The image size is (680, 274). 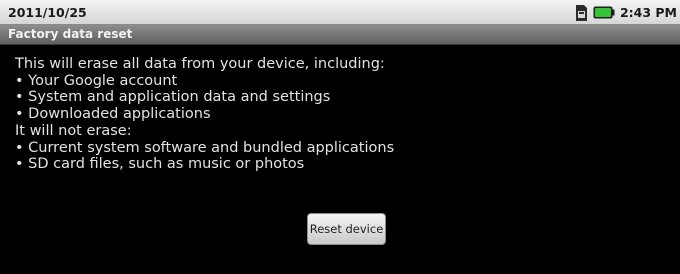 I want to click on status-date: 2011/10/25, so click(x=47, y=12).